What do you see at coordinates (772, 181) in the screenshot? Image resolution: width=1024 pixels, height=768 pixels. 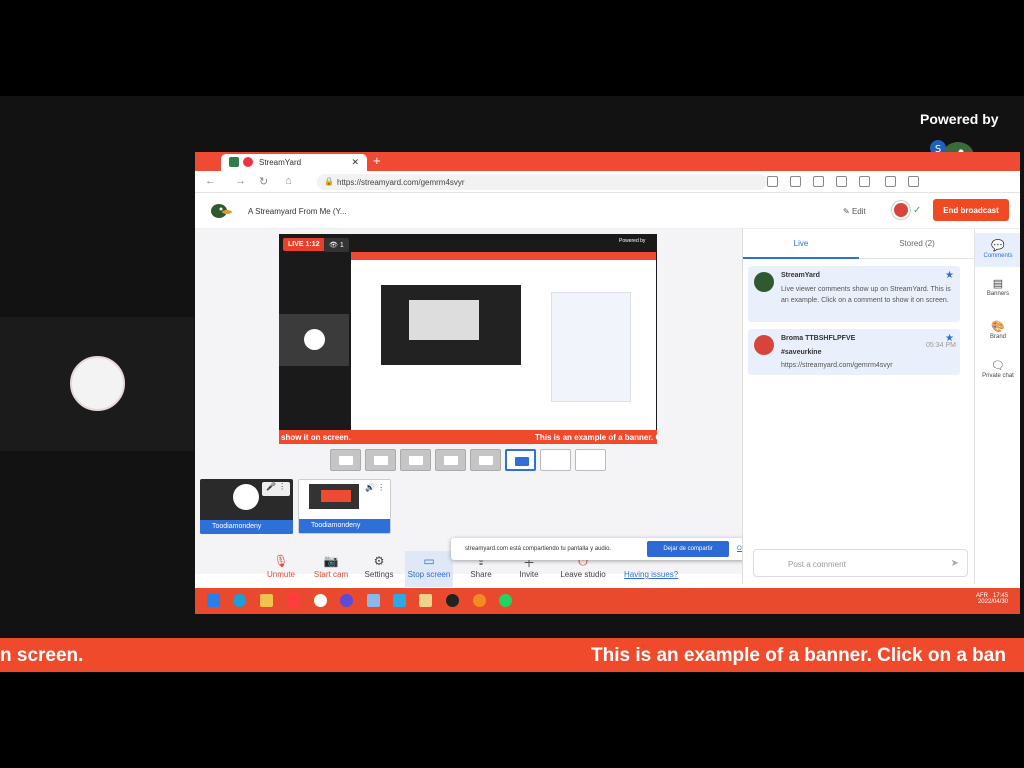 I see `camera-permission-icon` at bounding box center [772, 181].